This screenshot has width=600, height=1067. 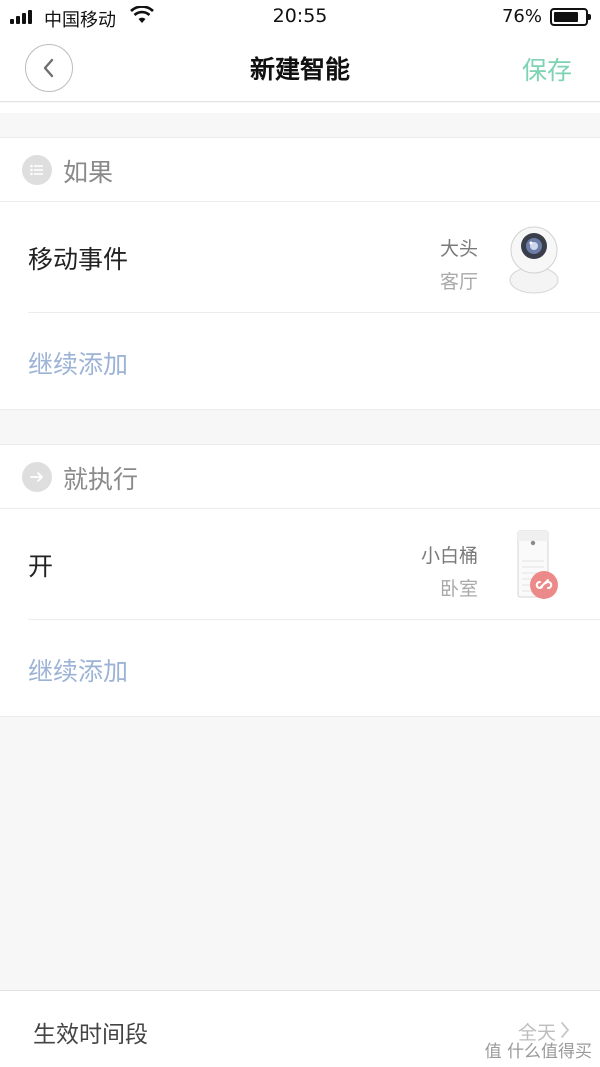 I want to click on arrow-right-icon, so click(x=37, y=477).